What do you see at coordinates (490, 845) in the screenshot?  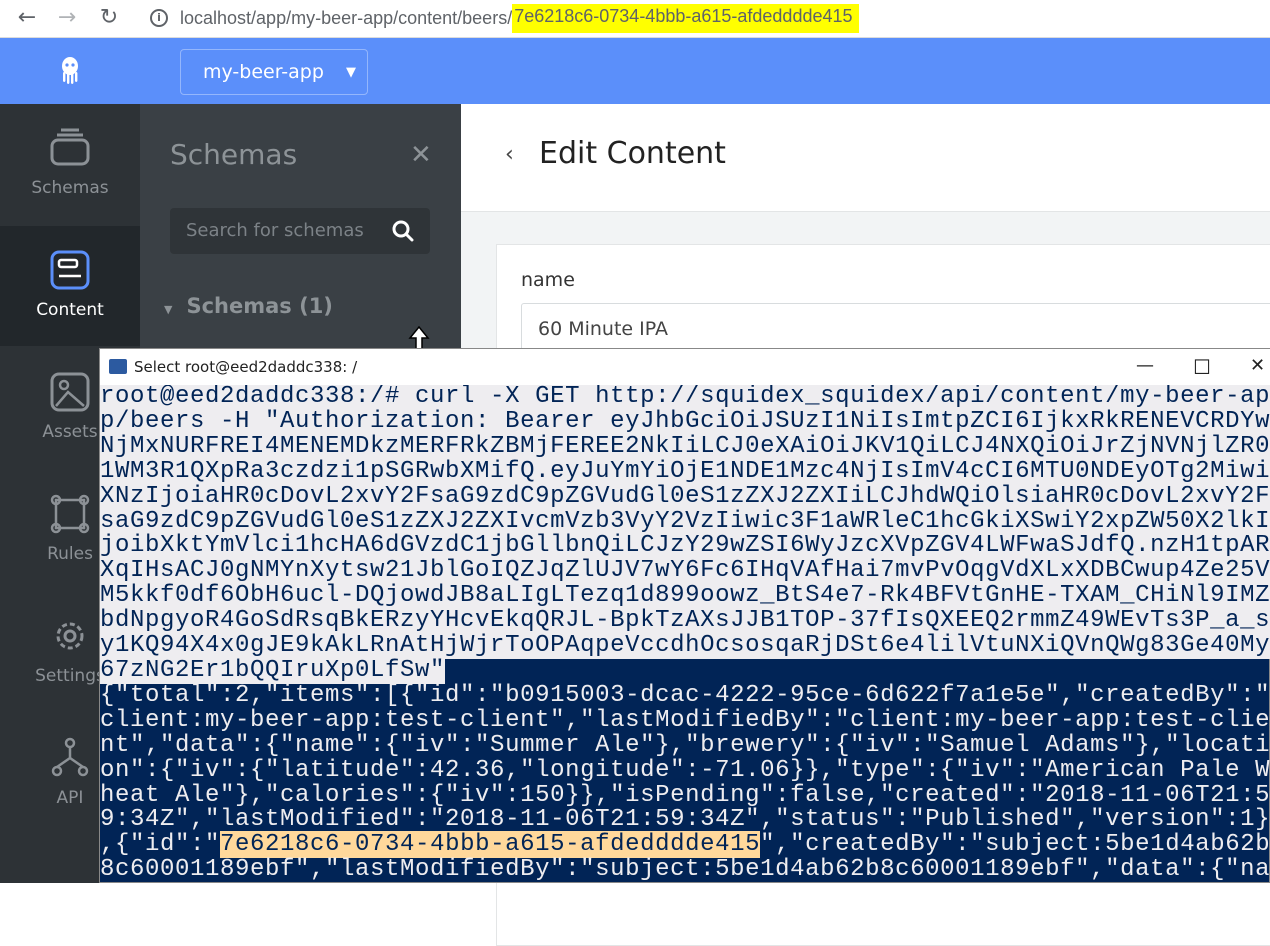 I see `highlighted-id: 7e6218c6-0734-4bbb-a615-afdedddde415` at bounding box center [490, 845].